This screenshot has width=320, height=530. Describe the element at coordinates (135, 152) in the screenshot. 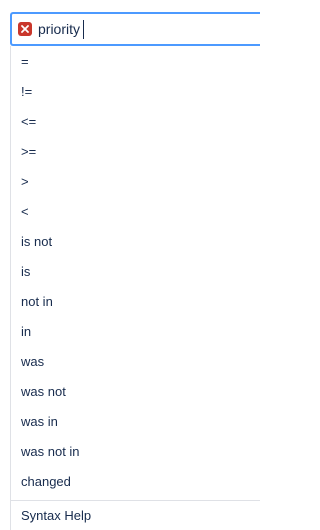

I see `operator-item-greater-equal: >=` at that location.